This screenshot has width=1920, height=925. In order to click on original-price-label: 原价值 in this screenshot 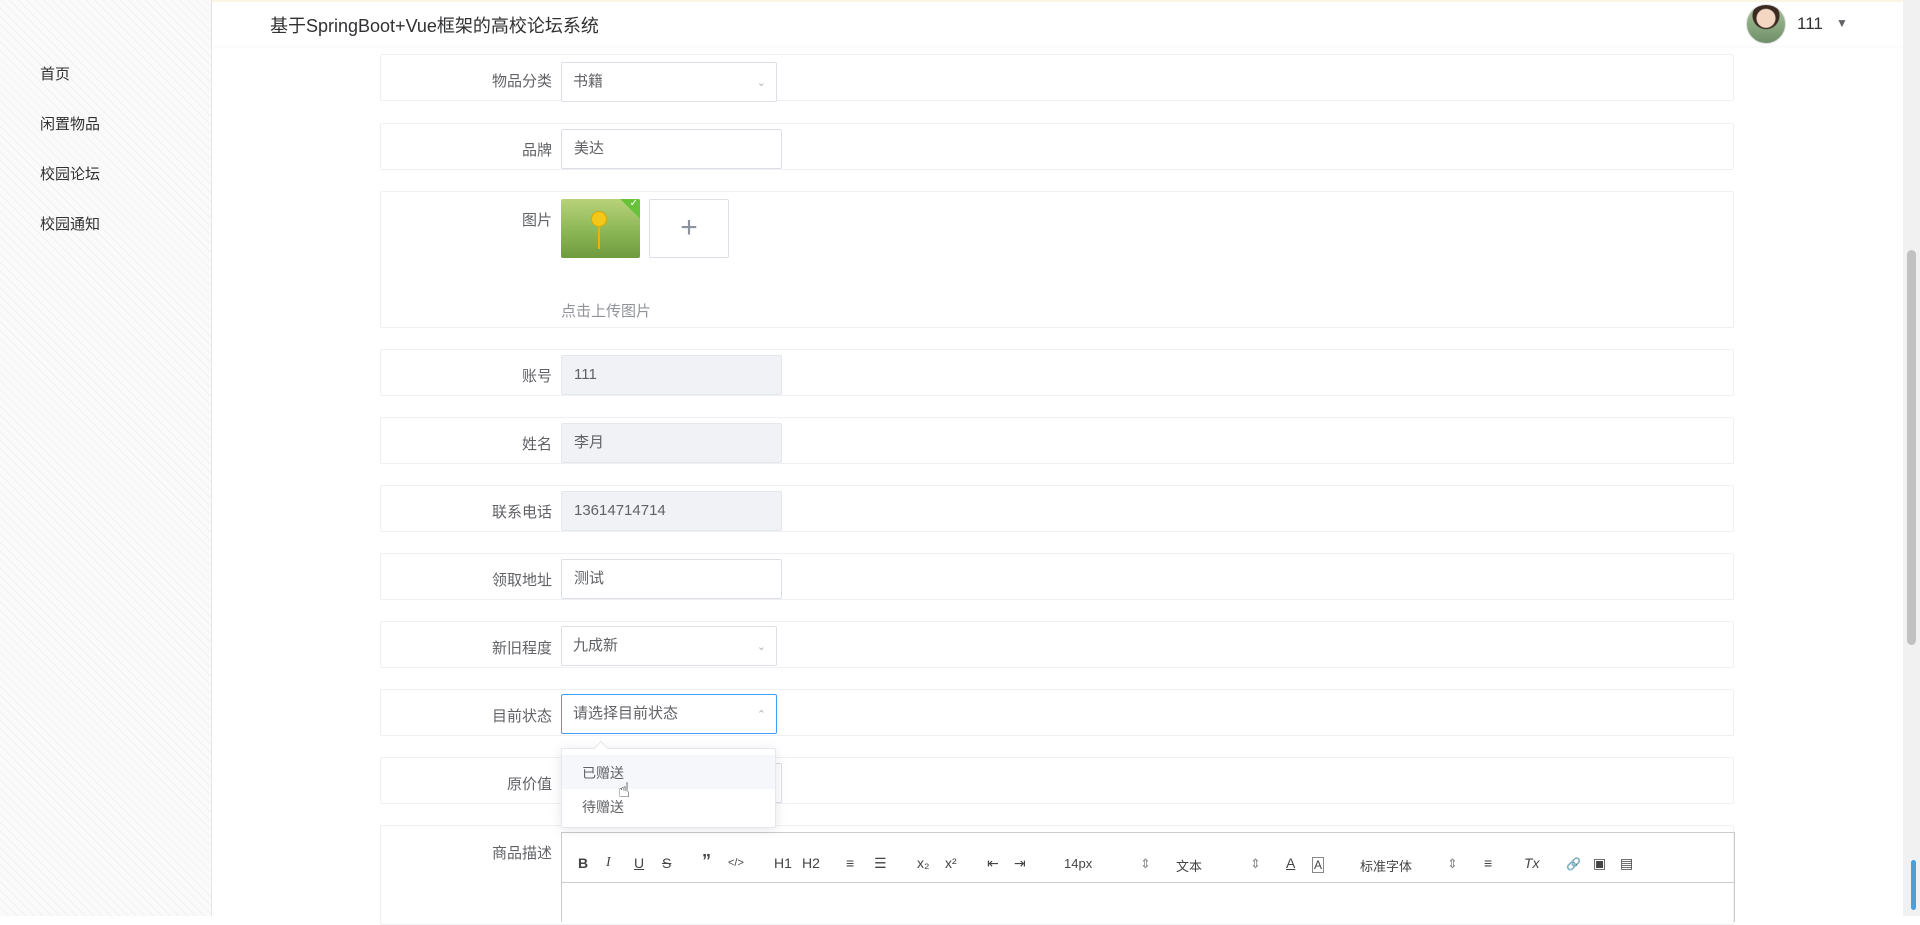, I will do `click(529, 784)`.